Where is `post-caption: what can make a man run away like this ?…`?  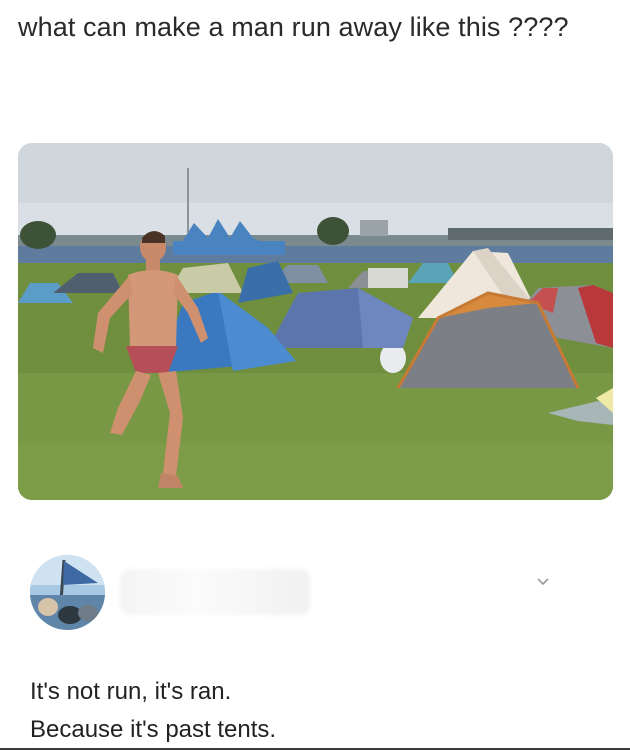 post-caption: what can make a man run away like this ?… is located at coordinates (293, 27).